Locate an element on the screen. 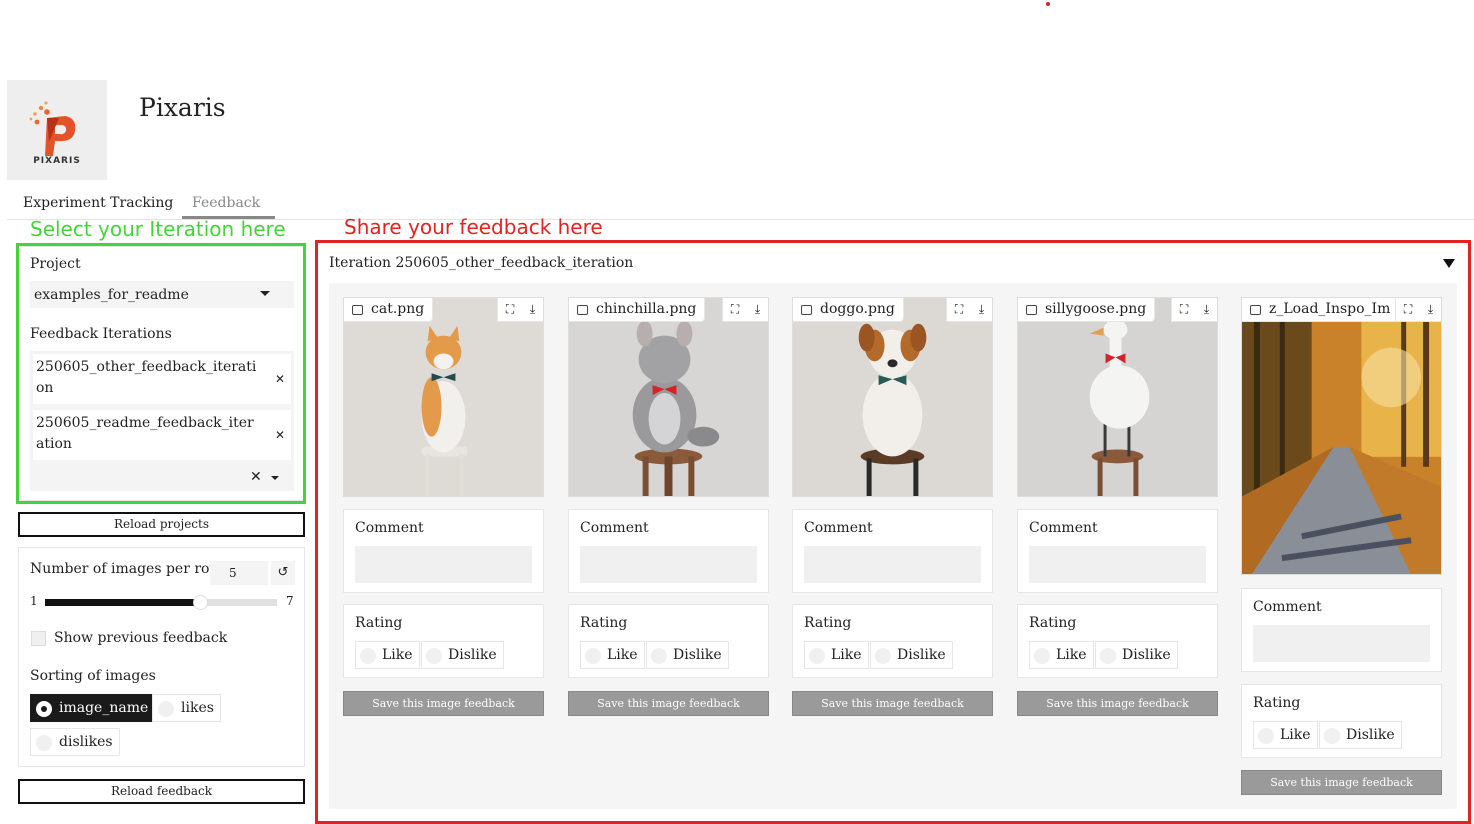 The height and width of the screenshot is (824, 1474). image-filename: chinchilla.png is located at coordinates (637, 310).